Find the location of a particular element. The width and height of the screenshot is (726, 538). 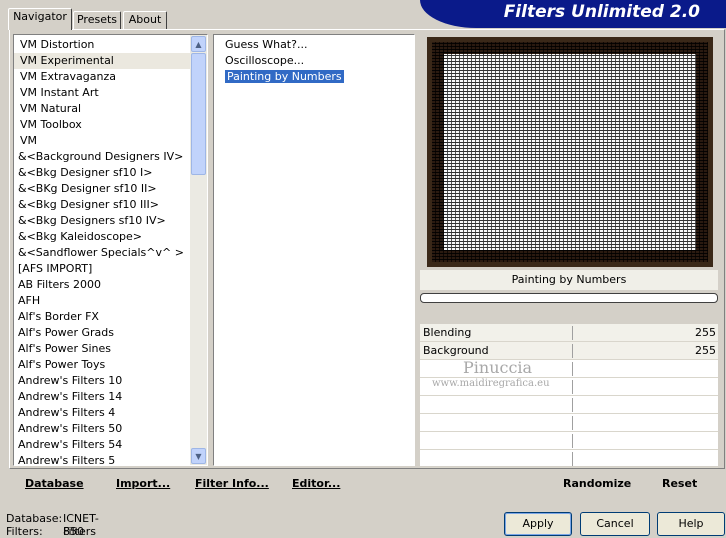

category-item: Andrew's Filters 50 is located at coordinates (103, 429).